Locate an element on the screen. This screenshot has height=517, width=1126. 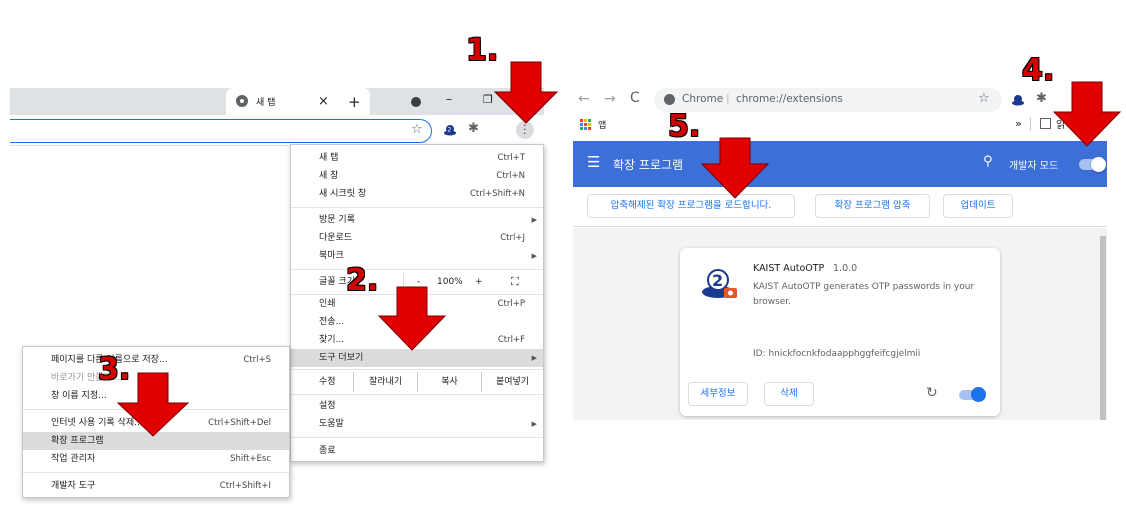
step-4-arrow is located at coordinates (1087, 114).